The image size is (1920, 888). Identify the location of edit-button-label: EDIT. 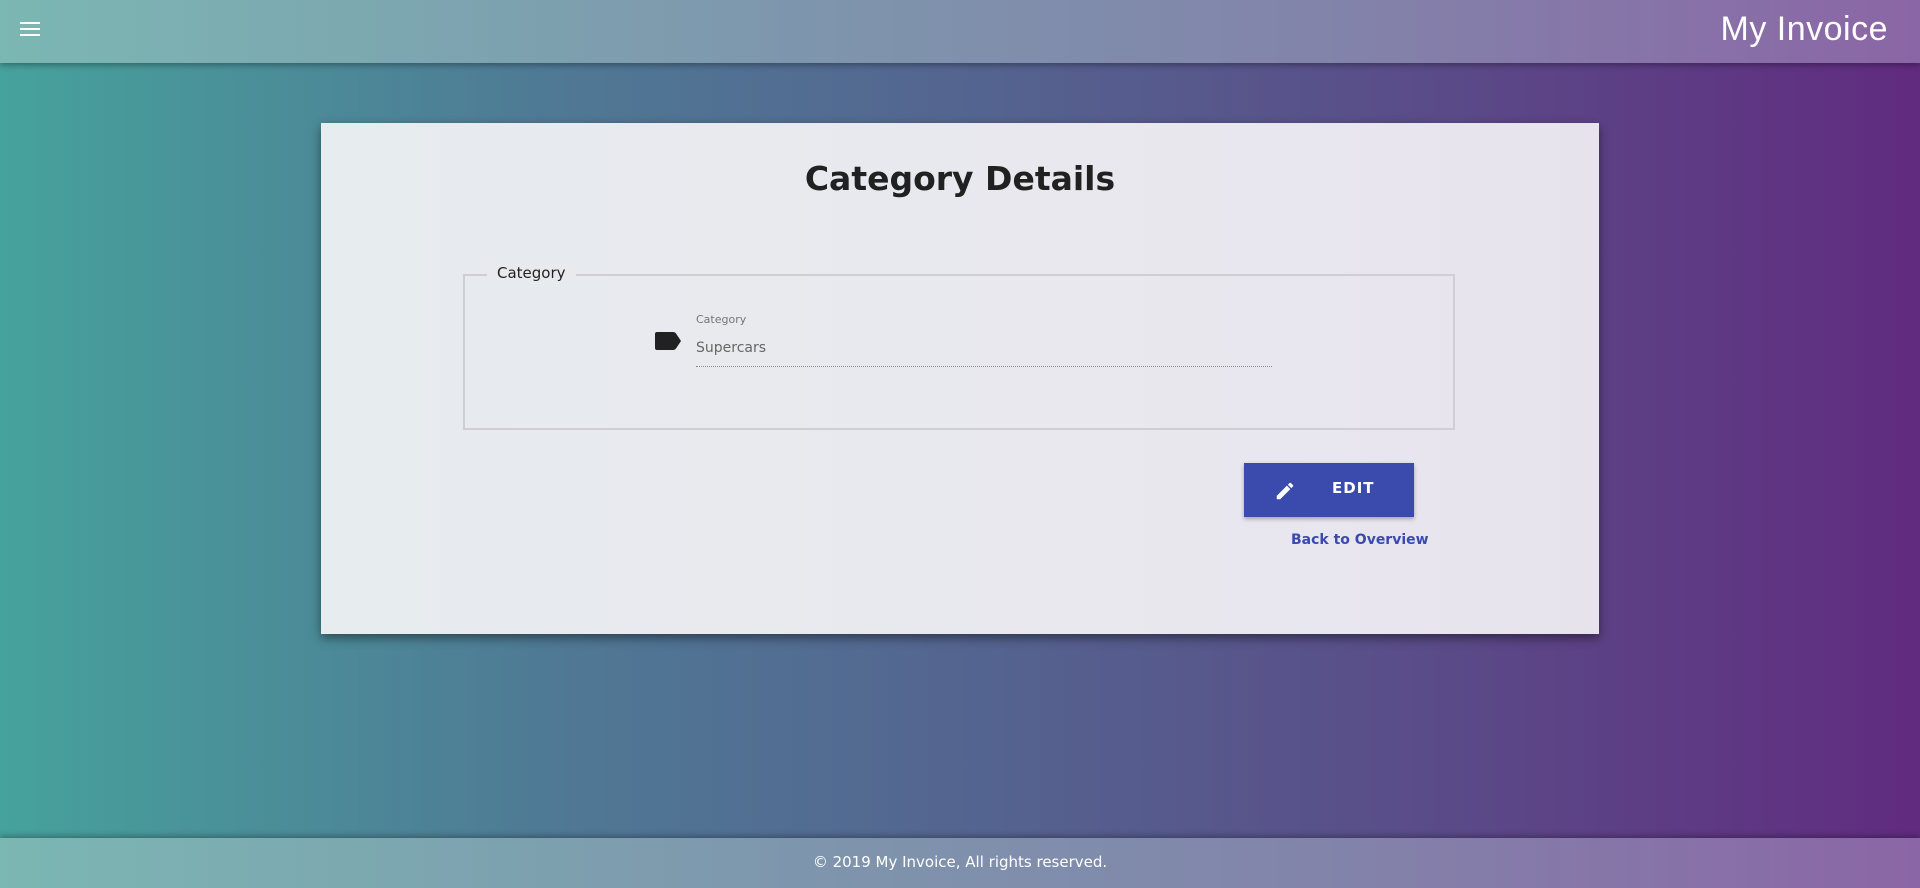
(1353, 488).